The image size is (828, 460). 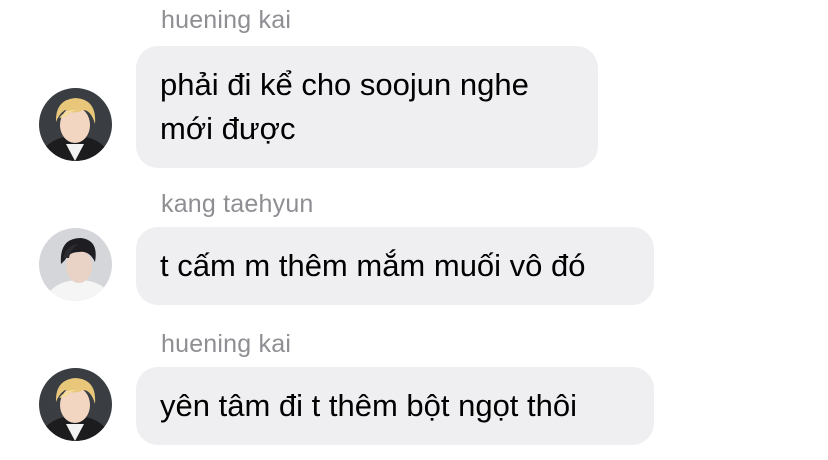 I want to click on message-text-line: t cấm m thêm mắm muối vô đó, so click(x=373, y=265).